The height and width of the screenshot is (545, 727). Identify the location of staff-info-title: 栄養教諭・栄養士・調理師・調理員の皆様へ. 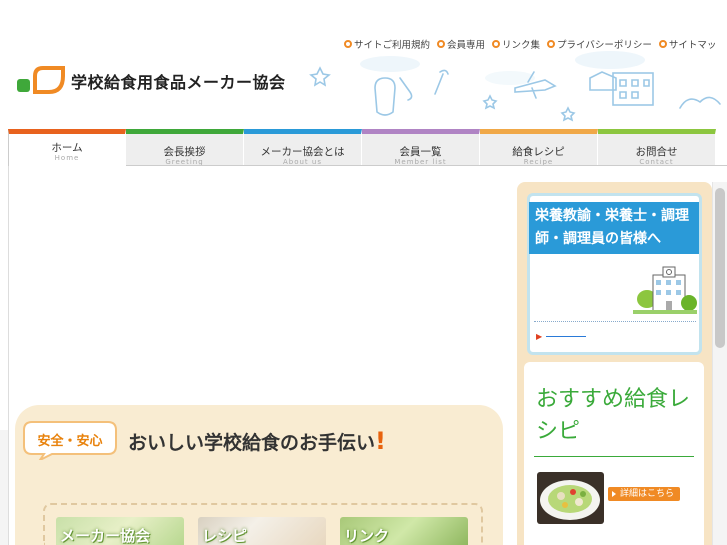
(614, 228).